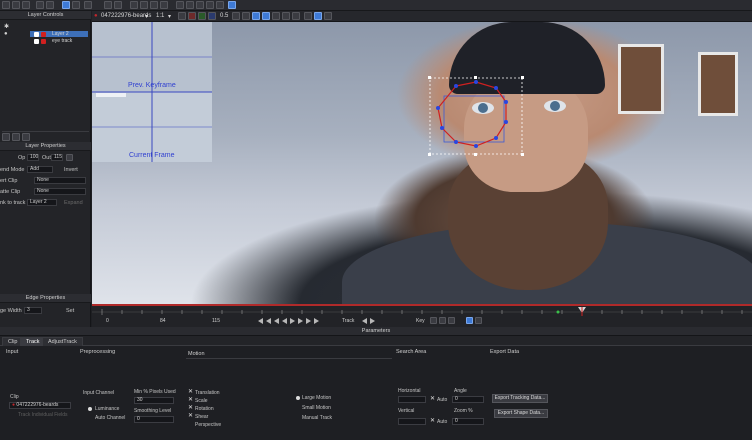  I want to click on save-icon, so click(26, 5).